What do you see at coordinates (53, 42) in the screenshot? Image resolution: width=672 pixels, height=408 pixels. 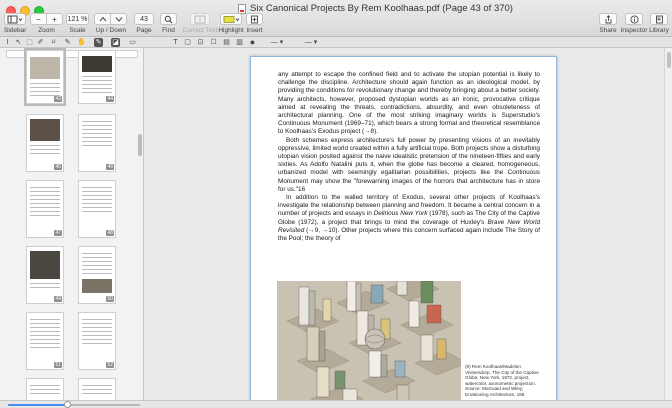 I see `marquee-tool-icon: ⌑` at bounding box center [53, 42].